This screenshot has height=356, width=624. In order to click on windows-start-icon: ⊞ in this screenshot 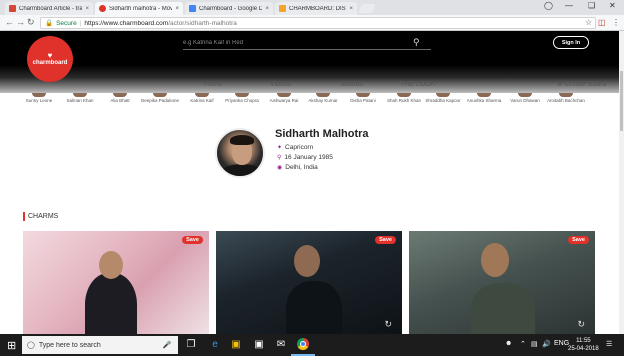, I will do `click(11, 345)`.